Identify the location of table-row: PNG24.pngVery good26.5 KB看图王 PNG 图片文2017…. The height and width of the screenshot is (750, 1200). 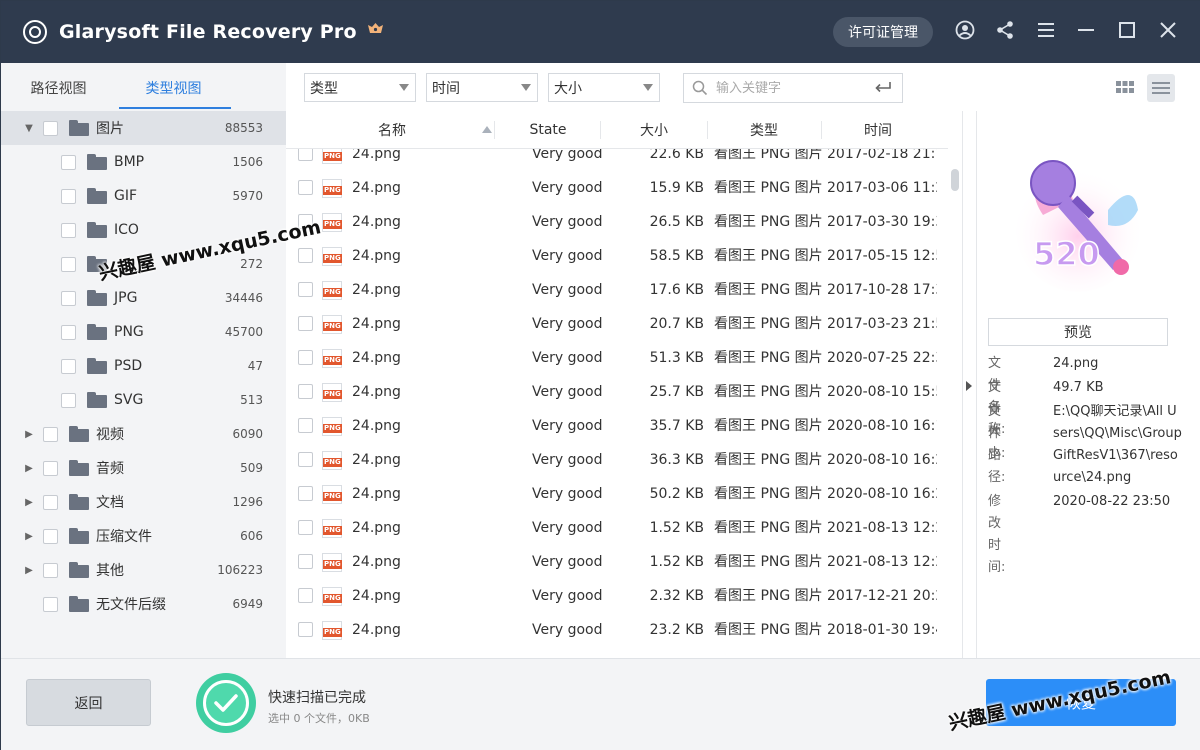
(617, 222).